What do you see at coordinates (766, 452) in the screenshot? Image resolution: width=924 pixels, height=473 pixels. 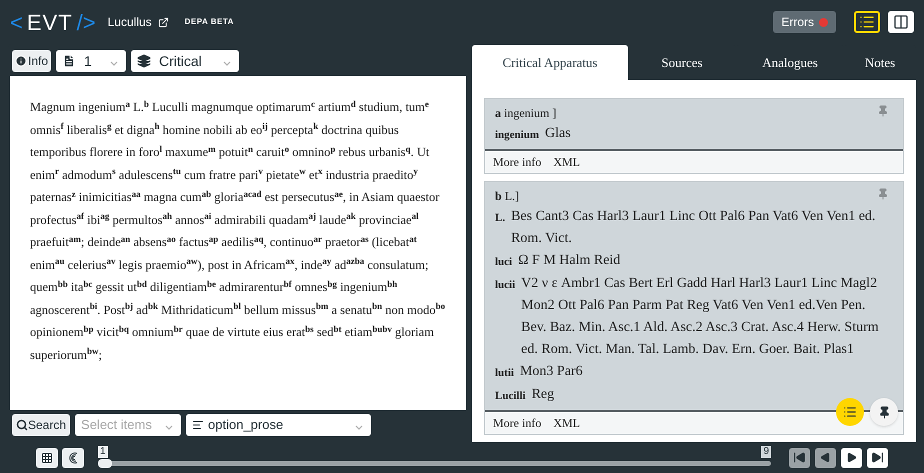 I see `slider-end-label: 9` at bounding box center [766, 452].